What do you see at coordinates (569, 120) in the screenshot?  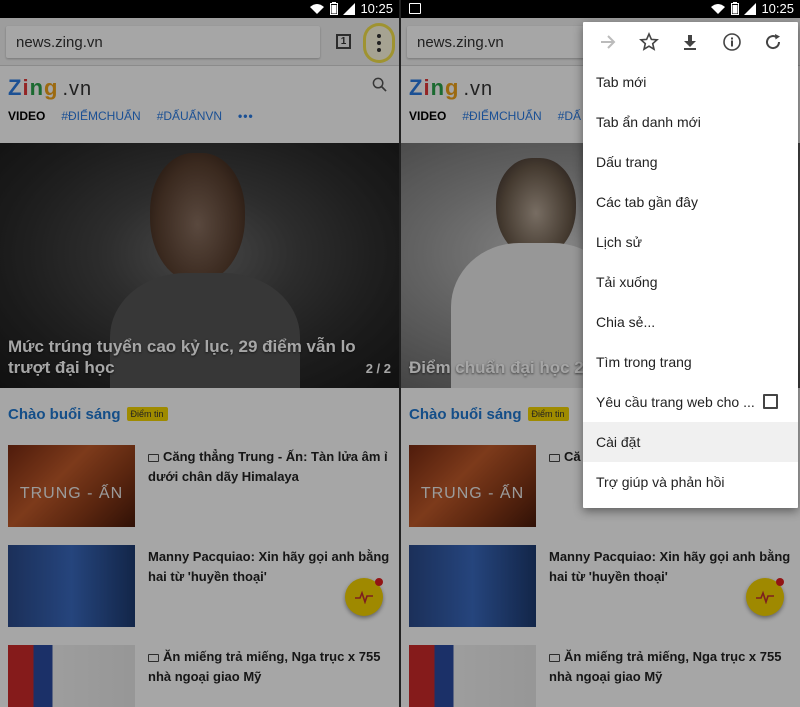 I see `nav-tag-dauanvn: #DẤ` at bounding box center [569, 120].